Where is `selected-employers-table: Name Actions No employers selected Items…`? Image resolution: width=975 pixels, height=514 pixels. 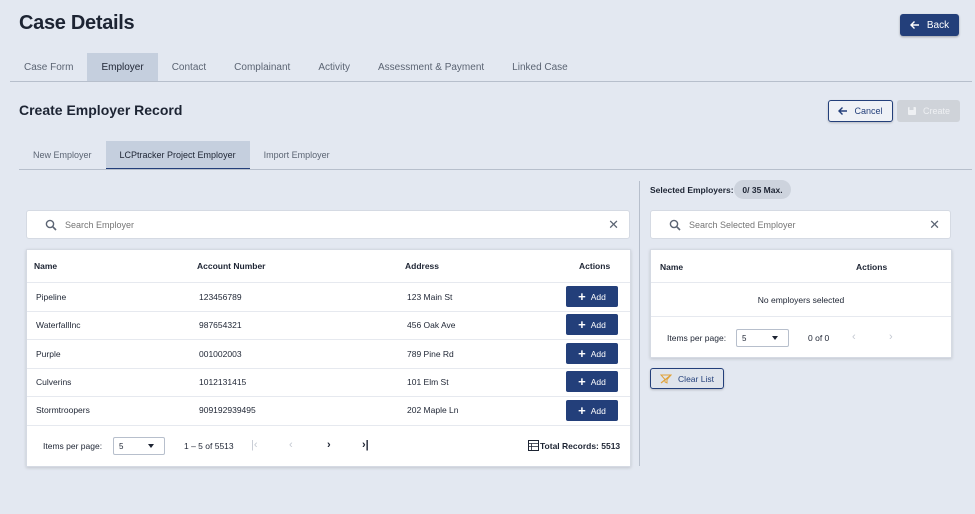 selected-employers-table: Name Actions No employers selected Items… is located at coordinates (801, 303).